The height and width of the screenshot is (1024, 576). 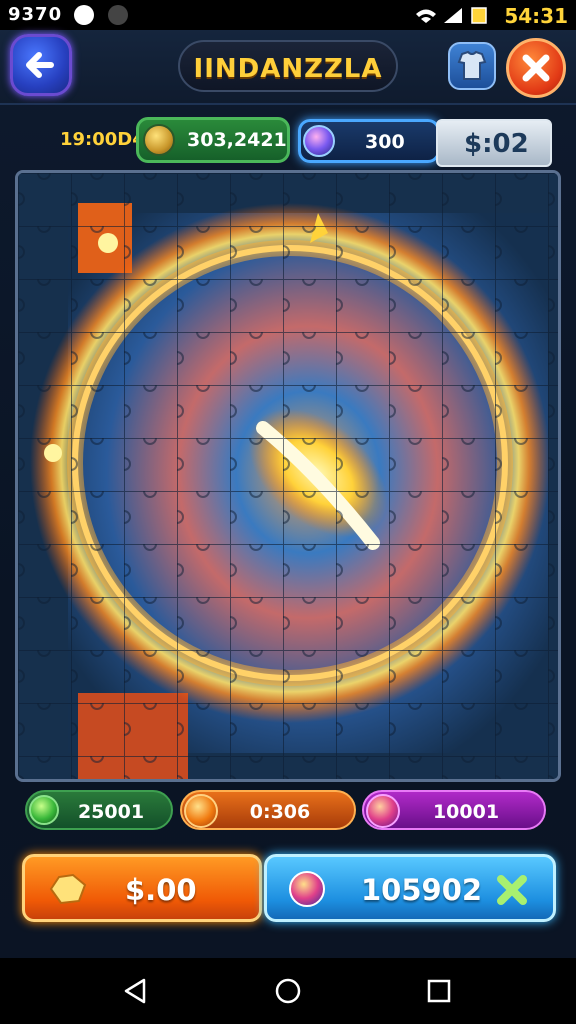 I want to click on buy-button-label: $.00, so click(x=161, y=890).